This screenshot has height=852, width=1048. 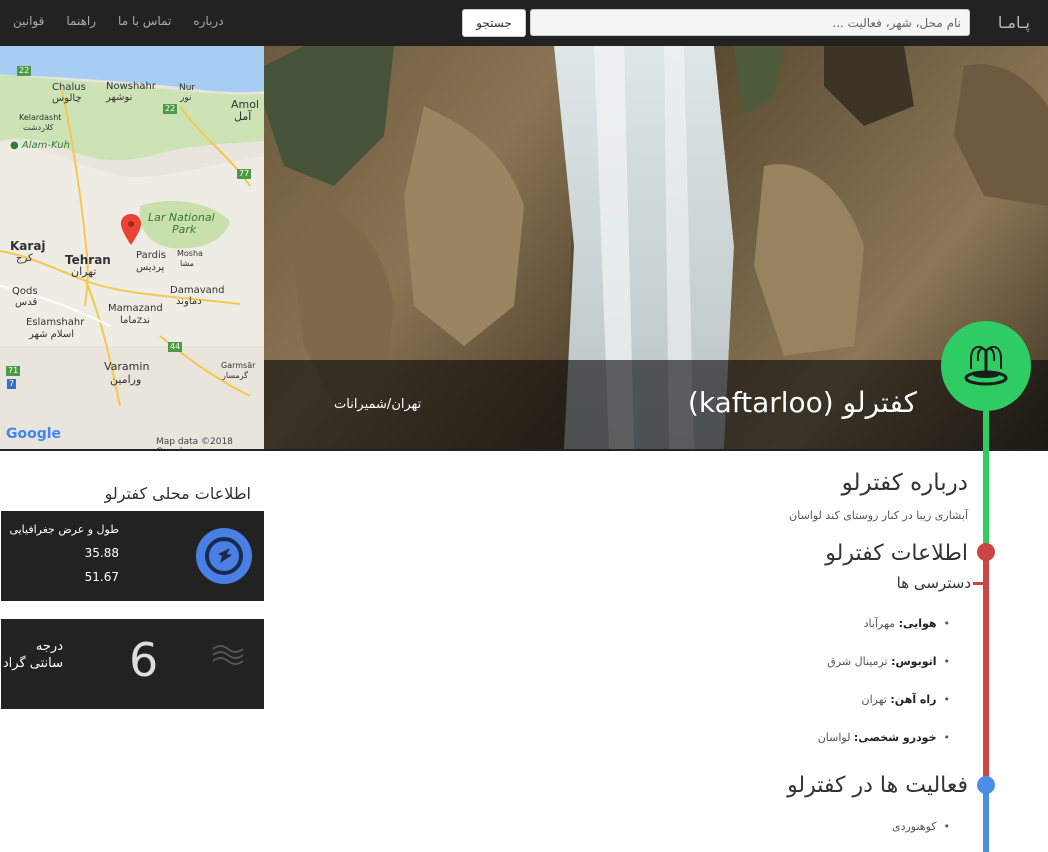 What do you see at coordinates (243, 116) in the screenshot?
I see `map-label-amol-fa: آمل` at bounding box center [243, 116].